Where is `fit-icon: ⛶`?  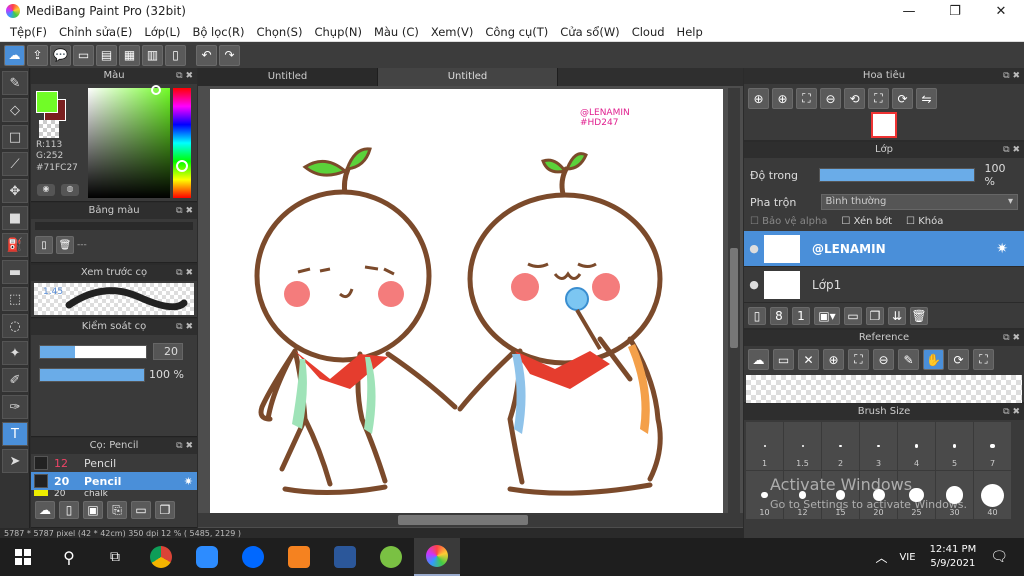
fit-icon: ⛶ is located at coordinates (858, 359).